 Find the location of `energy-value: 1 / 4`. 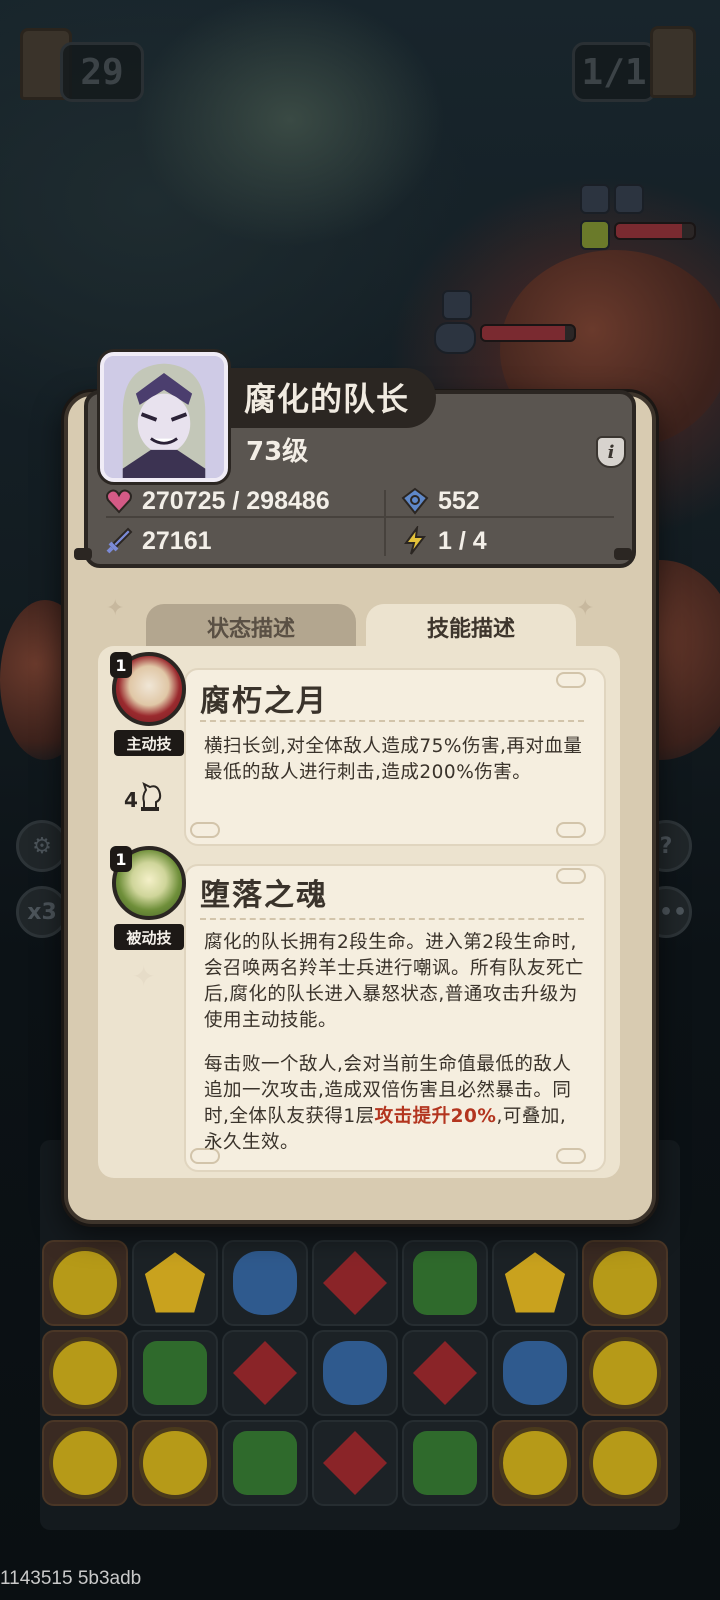

energy-value: 1 / 4 is located at coordinates (462, 540).